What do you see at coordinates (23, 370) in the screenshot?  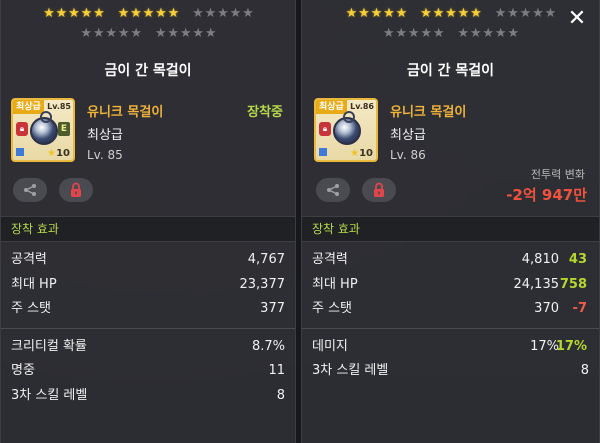 I see `stat-label: 명중` at bounding box center [23, 370].